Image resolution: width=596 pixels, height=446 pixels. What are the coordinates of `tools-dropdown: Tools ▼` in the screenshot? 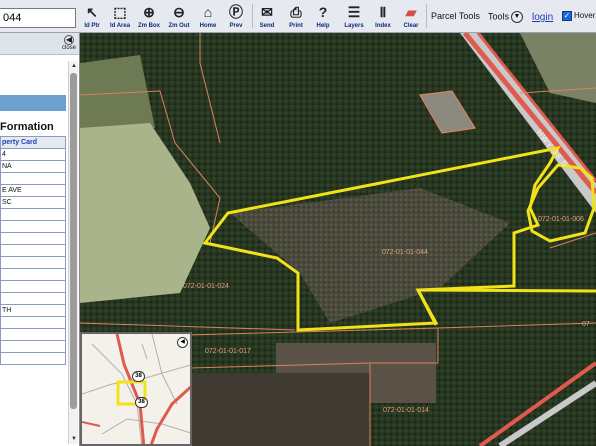 It's located at (506, 17).